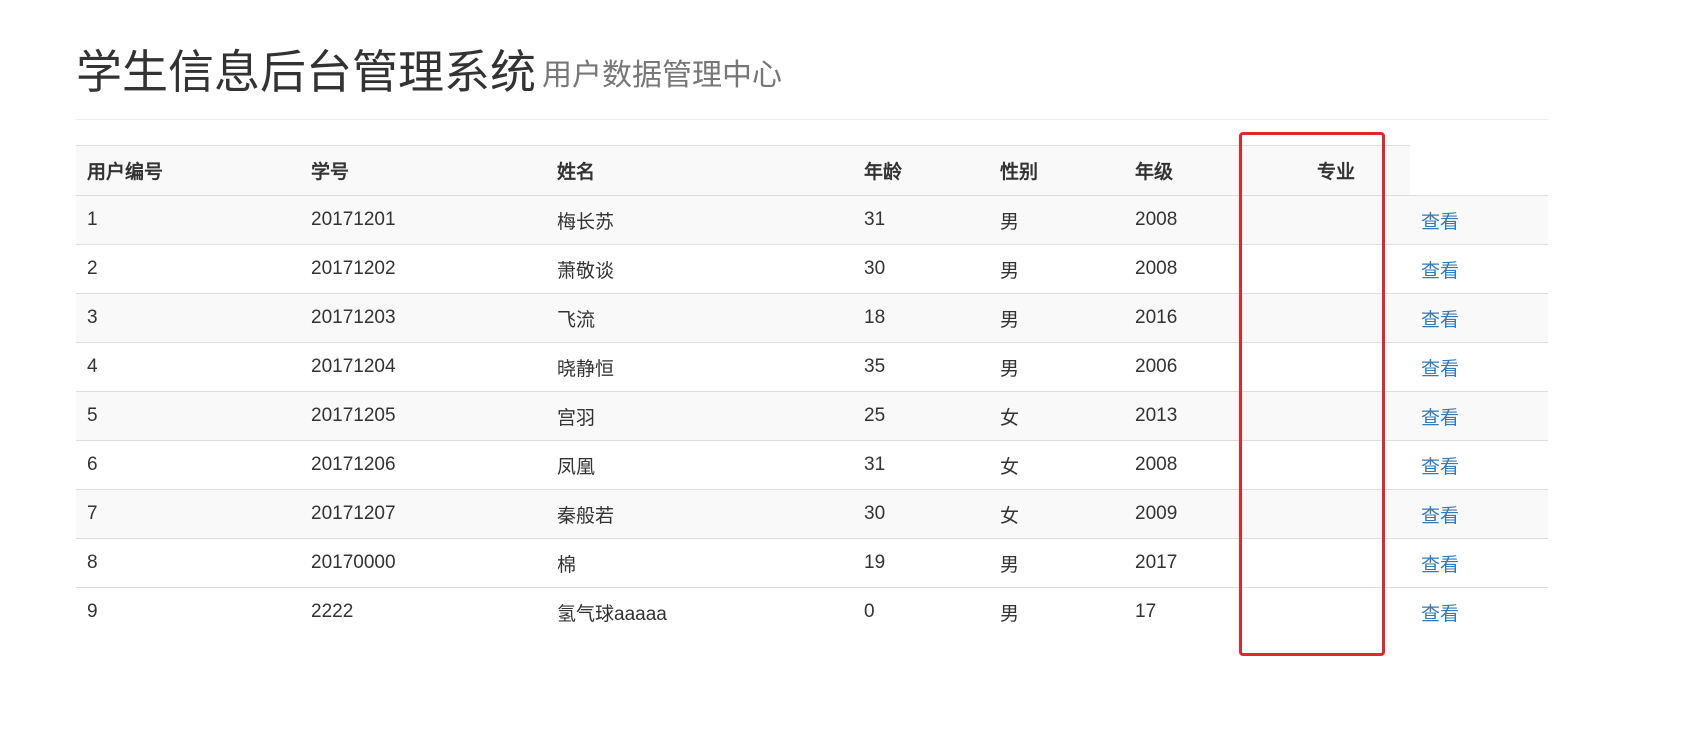  What do you see at coordinates (306, 72) in the screenshot?
I see `page-title: 学生信息后台管理系统` at bounding box center [306, 72].